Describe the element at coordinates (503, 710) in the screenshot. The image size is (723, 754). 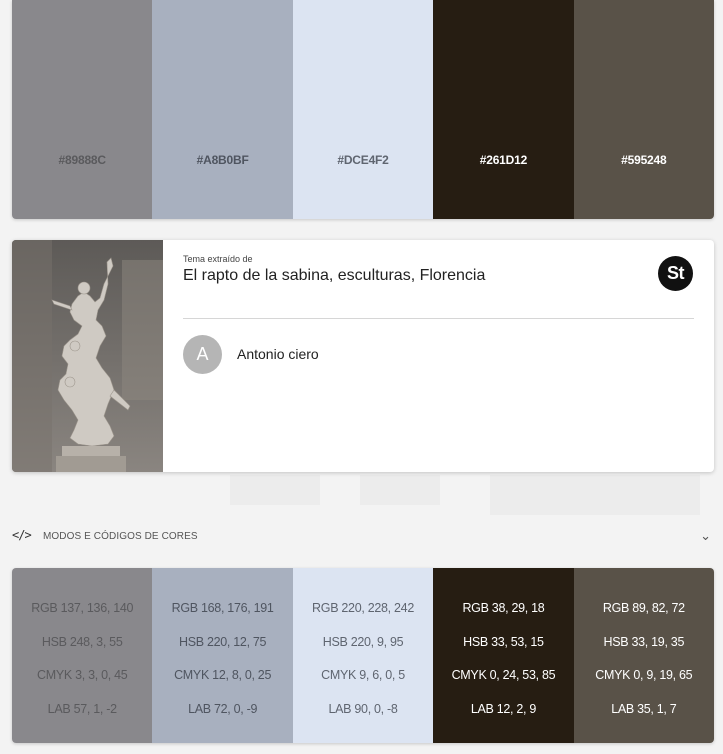
I see `lab-value: LAB 12, 2, 9` at that location.